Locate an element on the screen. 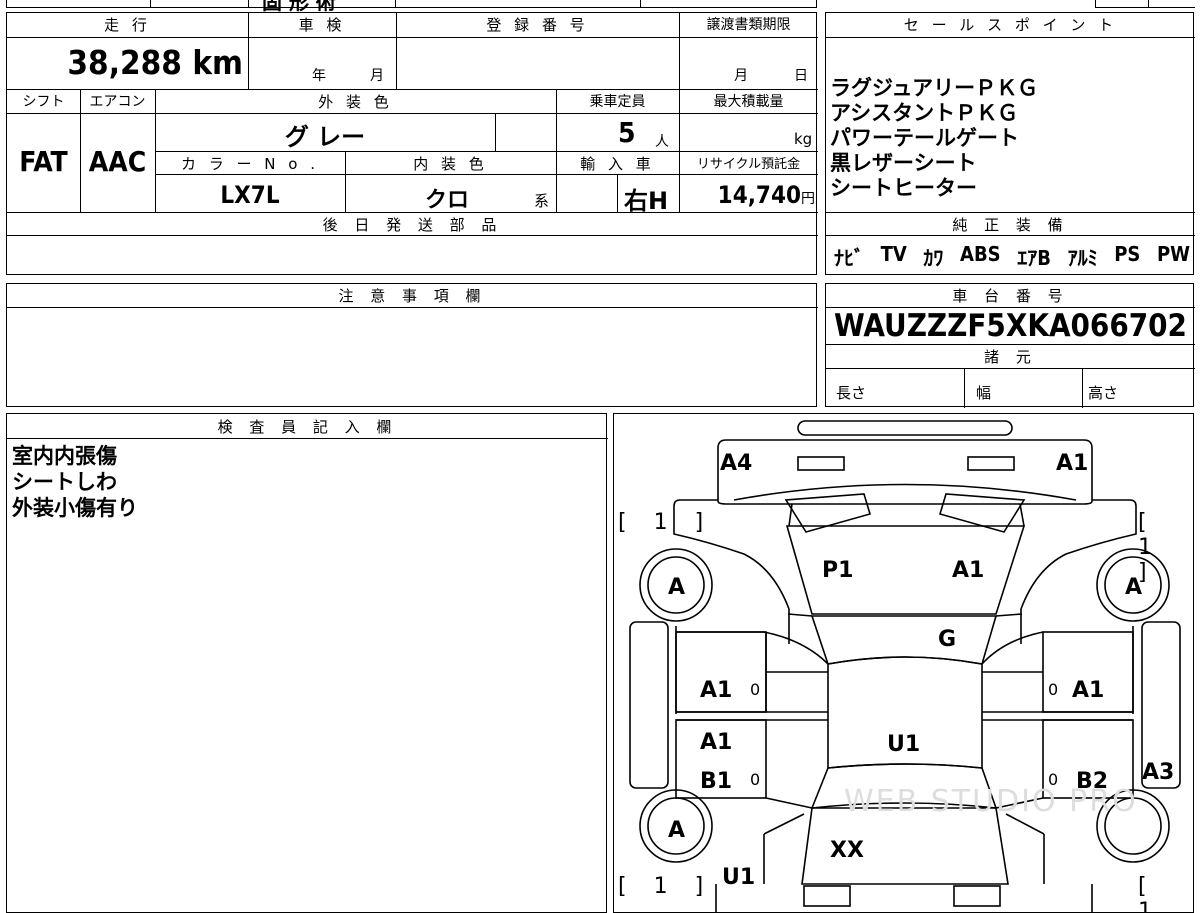  length-label: 長さ is located at coordinates (851, 393).